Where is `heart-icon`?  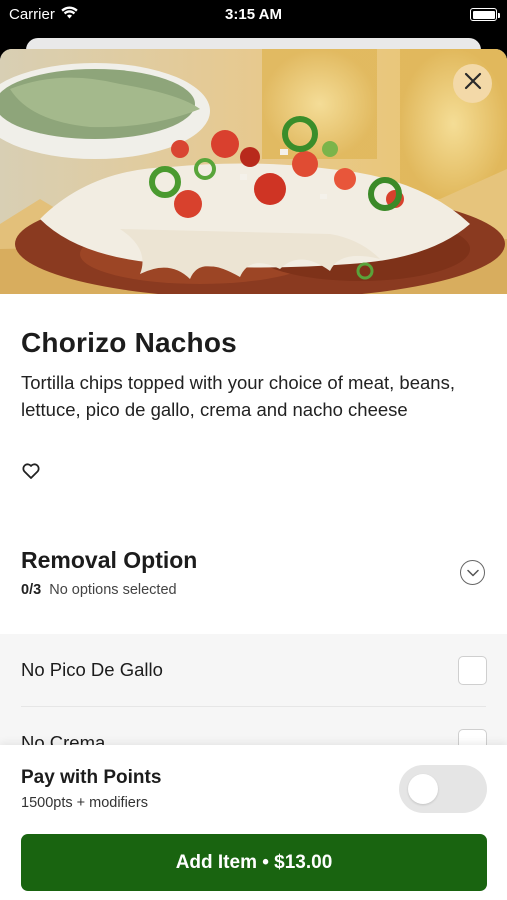 heart-icon is located at coordinates (31, 471).